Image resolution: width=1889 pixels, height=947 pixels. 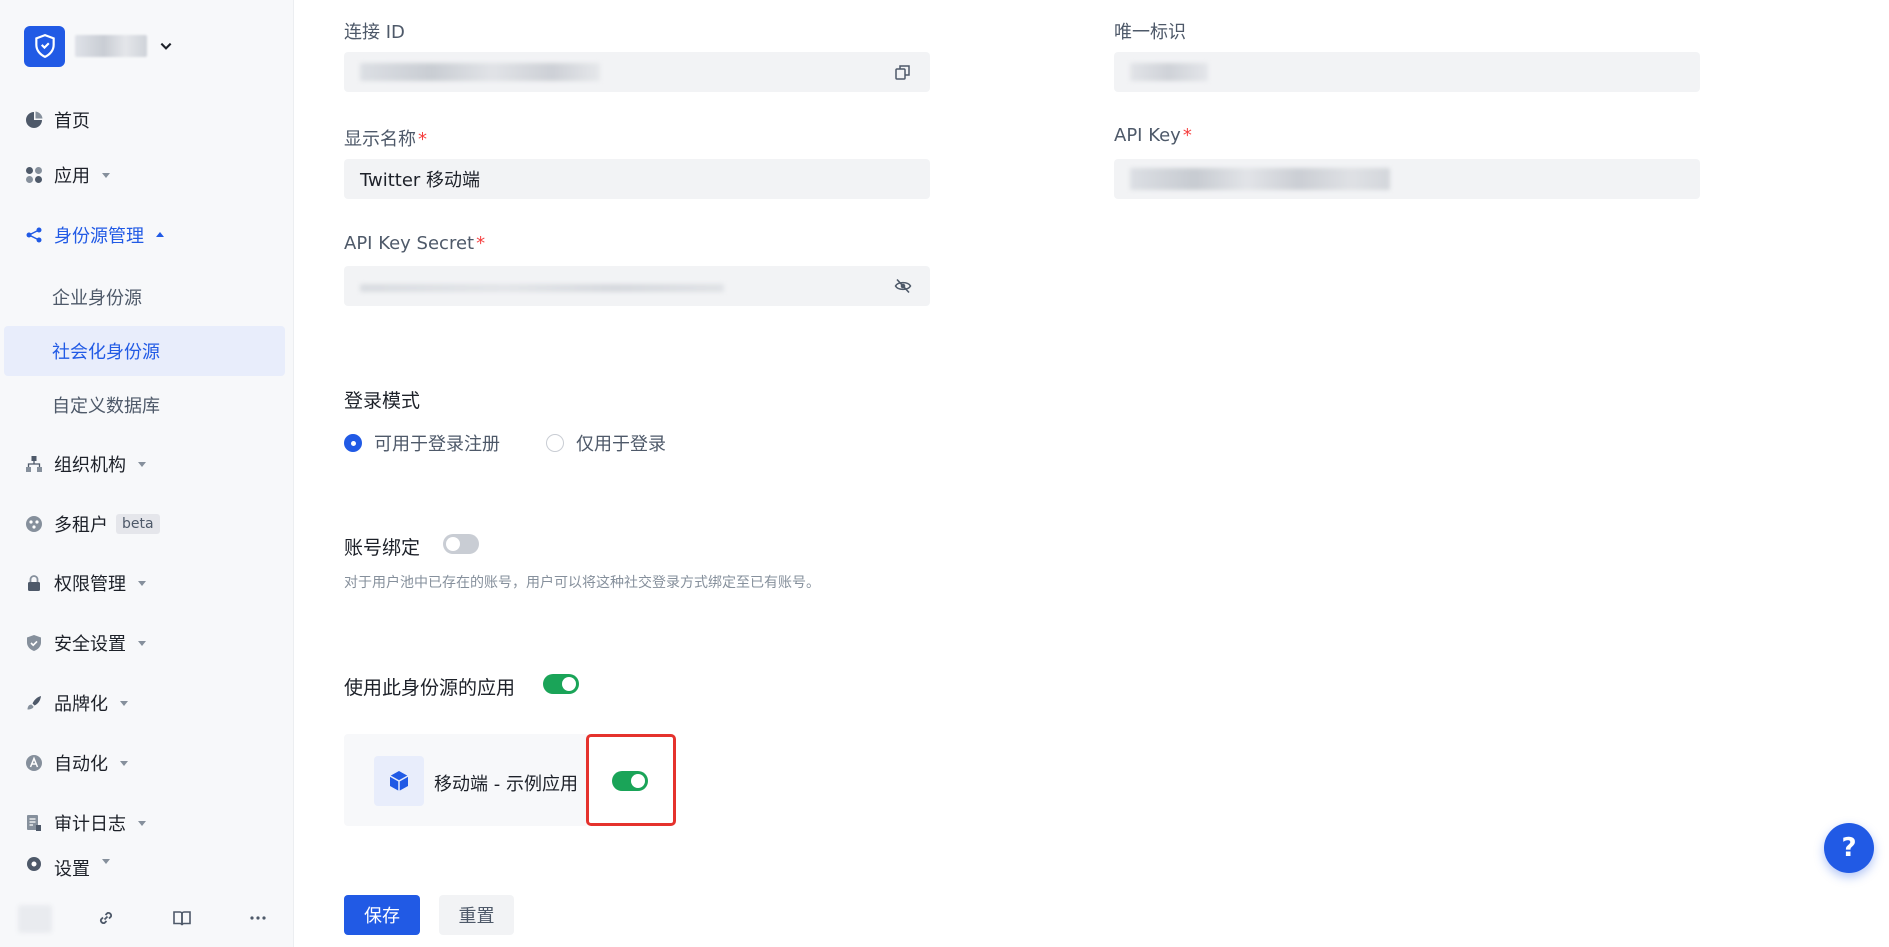 I want to click on nav-label: 品牌化, so click(x=81, y=704).